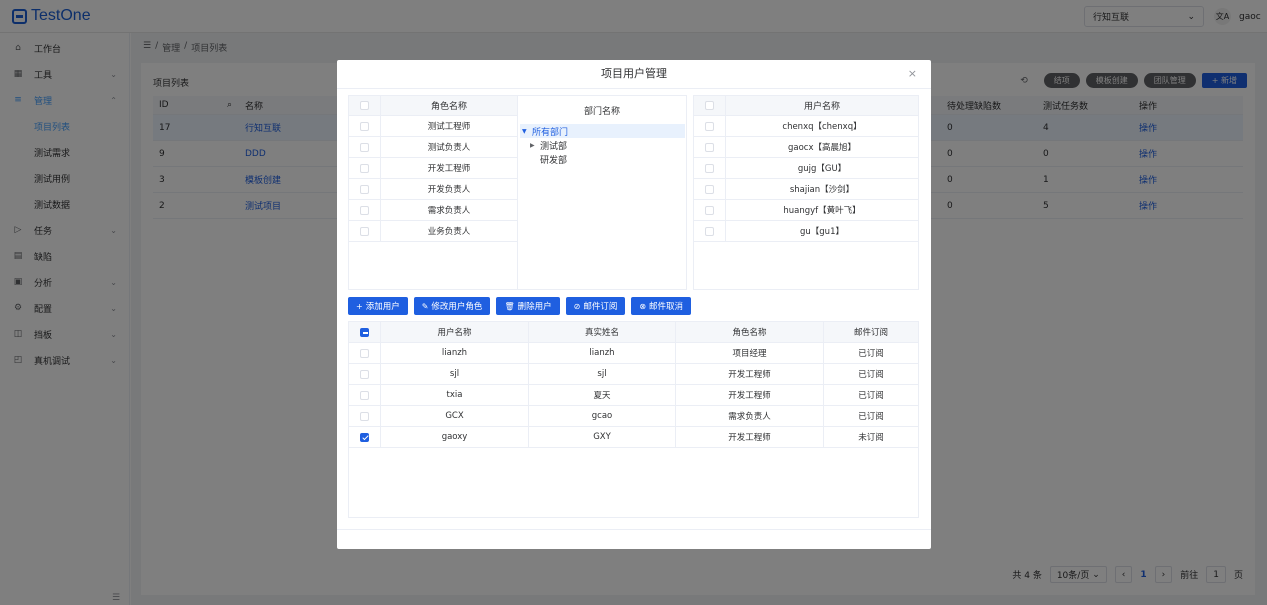 This screenshot has width=1267, height=605. I want to click on button-label: 邮件订阅, so click(600, 307).